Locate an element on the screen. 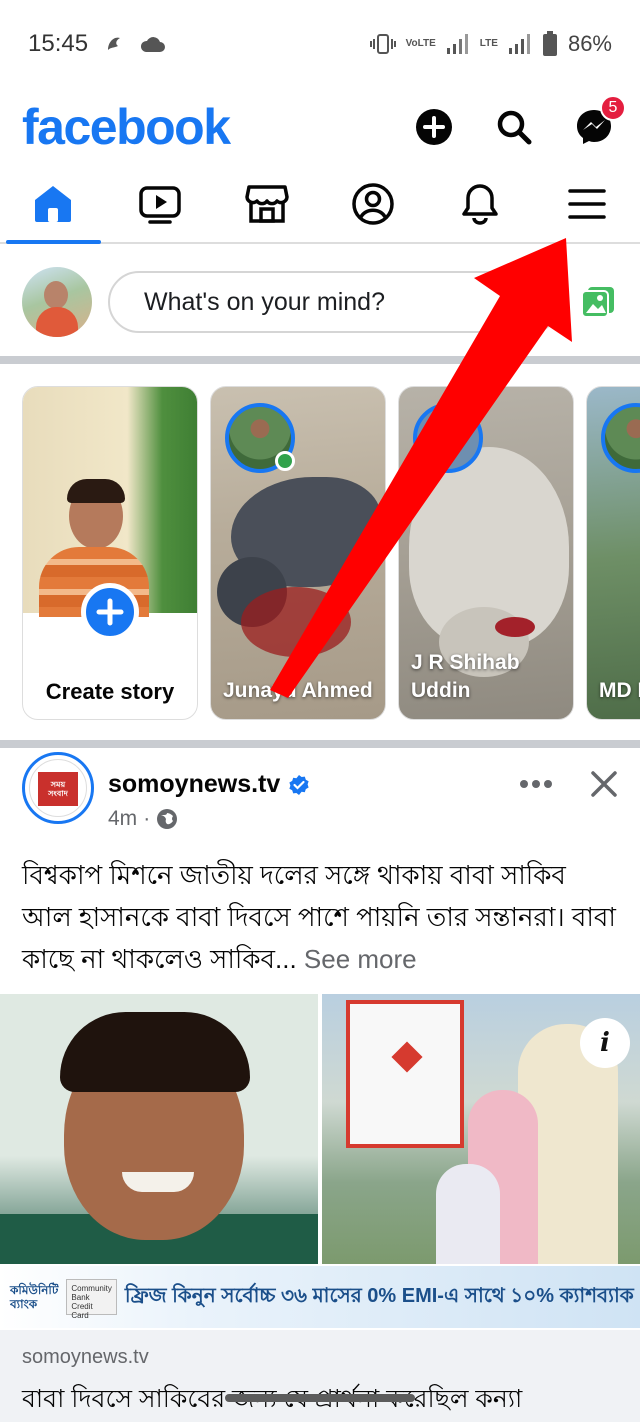  tab-video is located at coordinates (160, 204).